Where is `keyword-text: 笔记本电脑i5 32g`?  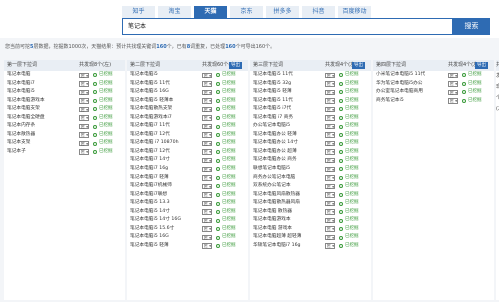
keyword-text: 笔记本电脑i5 32g is located at coordinates (272, 84).